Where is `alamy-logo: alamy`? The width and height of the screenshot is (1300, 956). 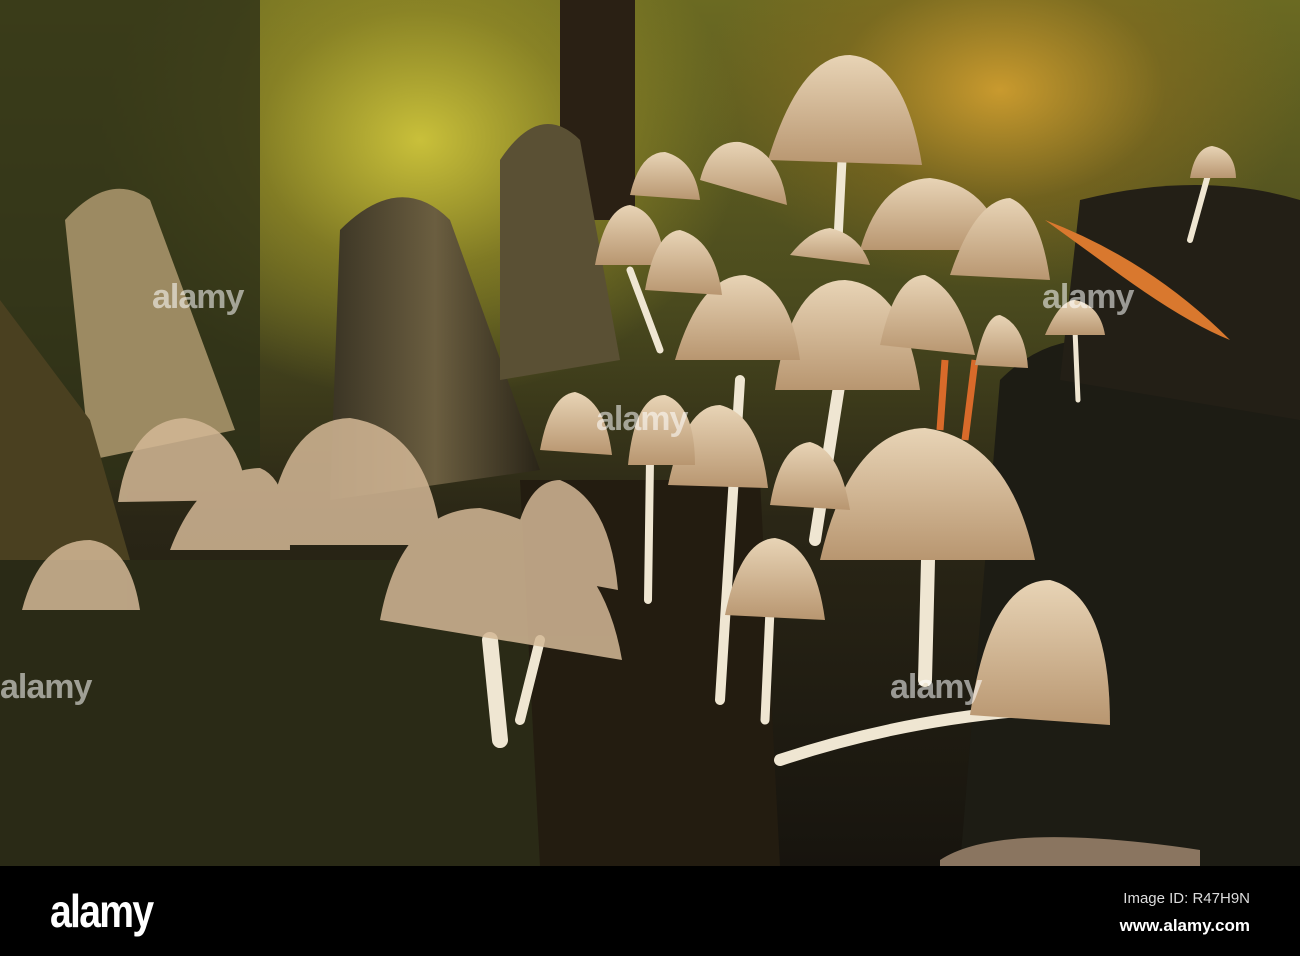 alamy-logo: alamy is located at coordinates (102, 911).